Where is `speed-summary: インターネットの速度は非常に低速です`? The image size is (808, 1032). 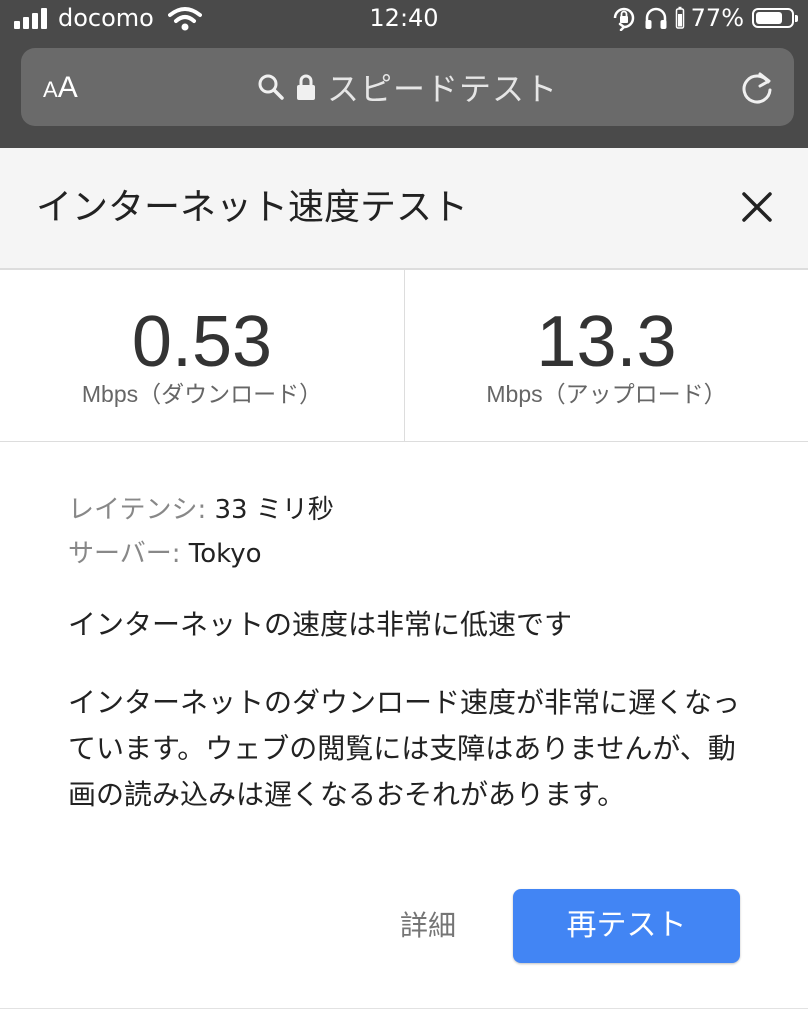
speed-summary: インターネットの速度は非常に低速です is located at coordinates (320, 624).